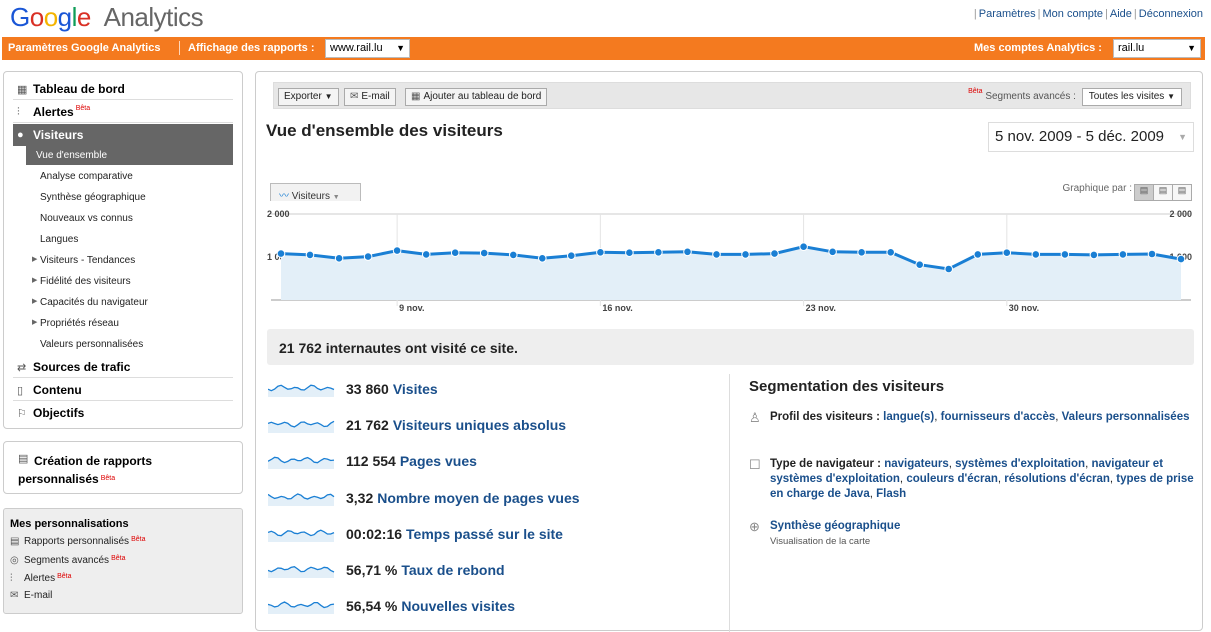 Image resolution: width=1211 pixels, height=632 pixels. I want to click on metric-value: 3,32 Nombre moyen de pages vues, so click(463, 498).